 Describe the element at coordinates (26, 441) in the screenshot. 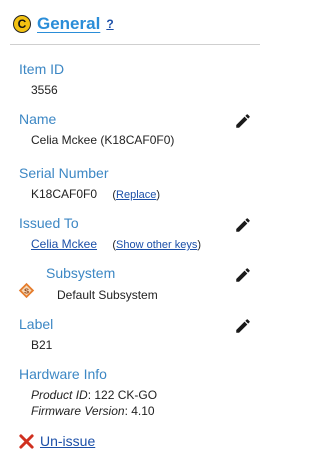

I see `red-x-icon` at that location.